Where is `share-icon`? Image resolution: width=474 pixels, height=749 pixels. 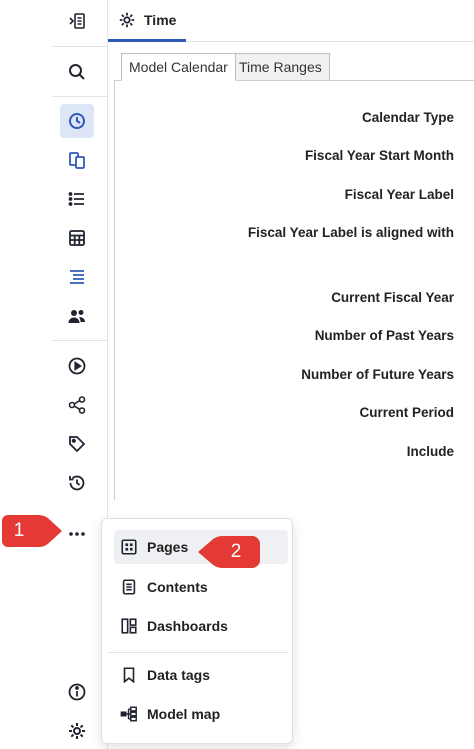
share-icon is located at coordinates (77, 405).